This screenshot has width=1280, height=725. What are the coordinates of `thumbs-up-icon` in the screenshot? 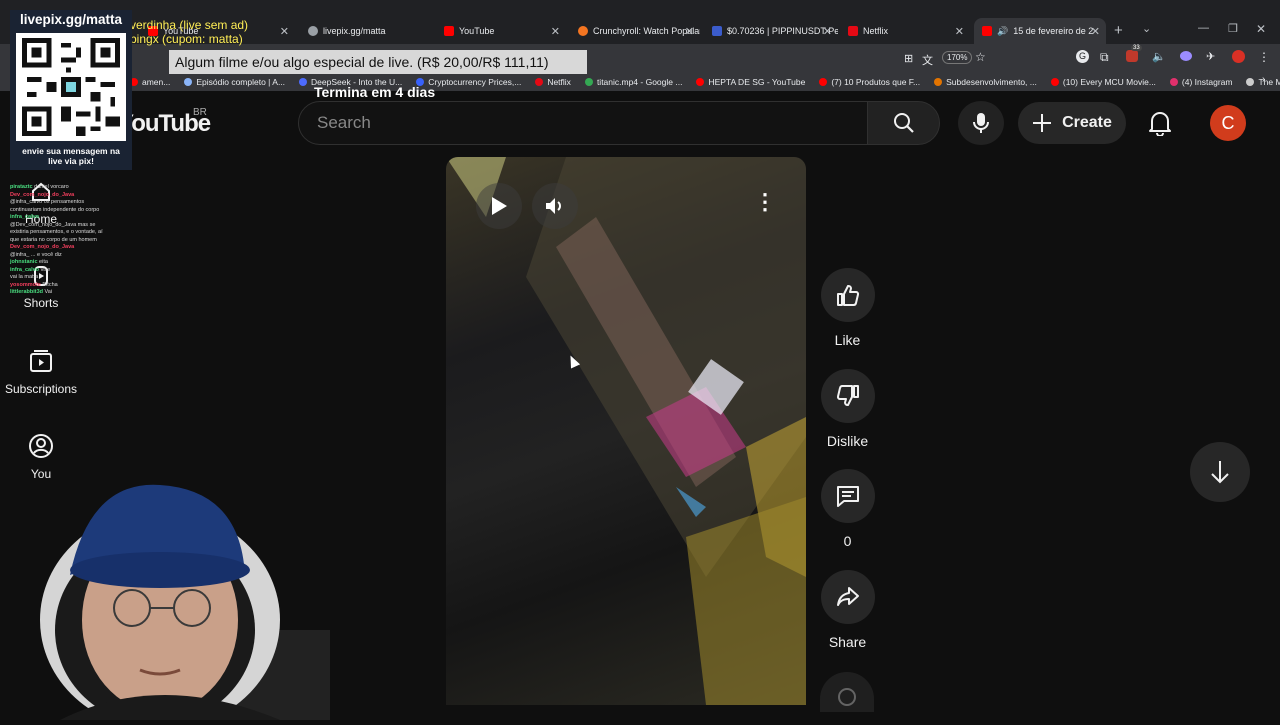 It's located at (847, 295).